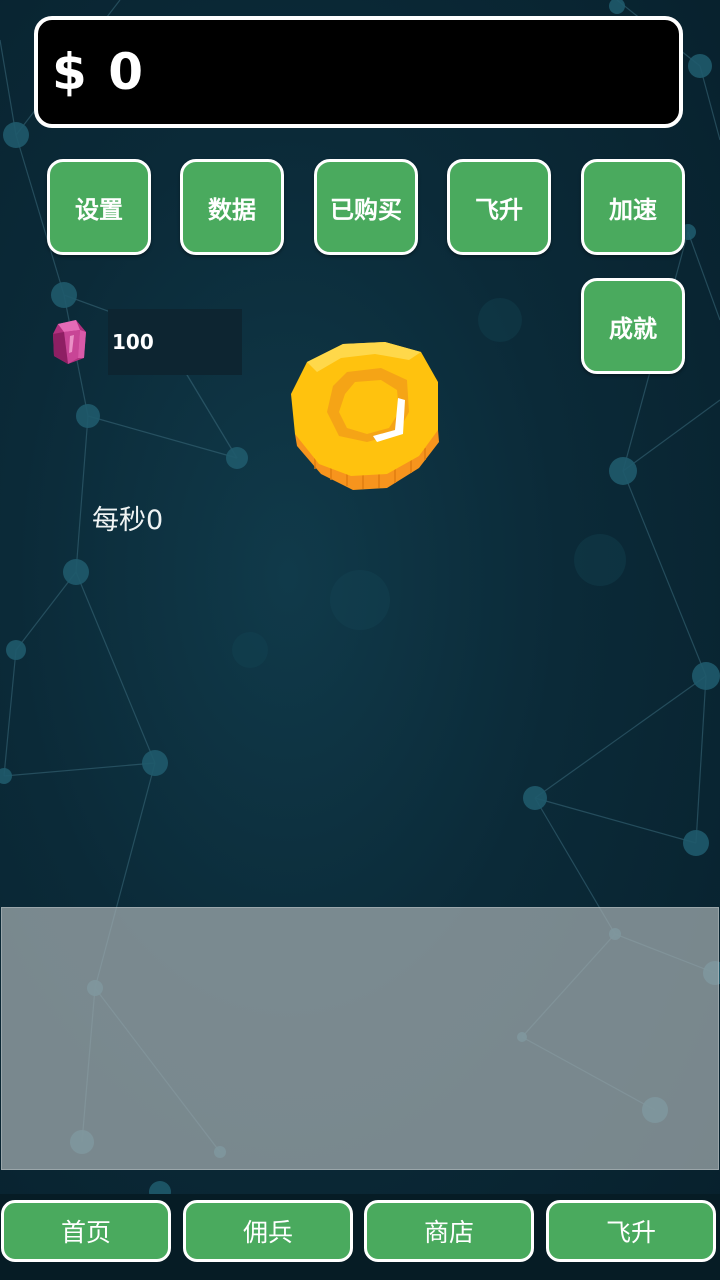 This screenshot has height=1280, width=720. I want to click on nav-mercenaries-button: 佣兵, so click(268, 1231).